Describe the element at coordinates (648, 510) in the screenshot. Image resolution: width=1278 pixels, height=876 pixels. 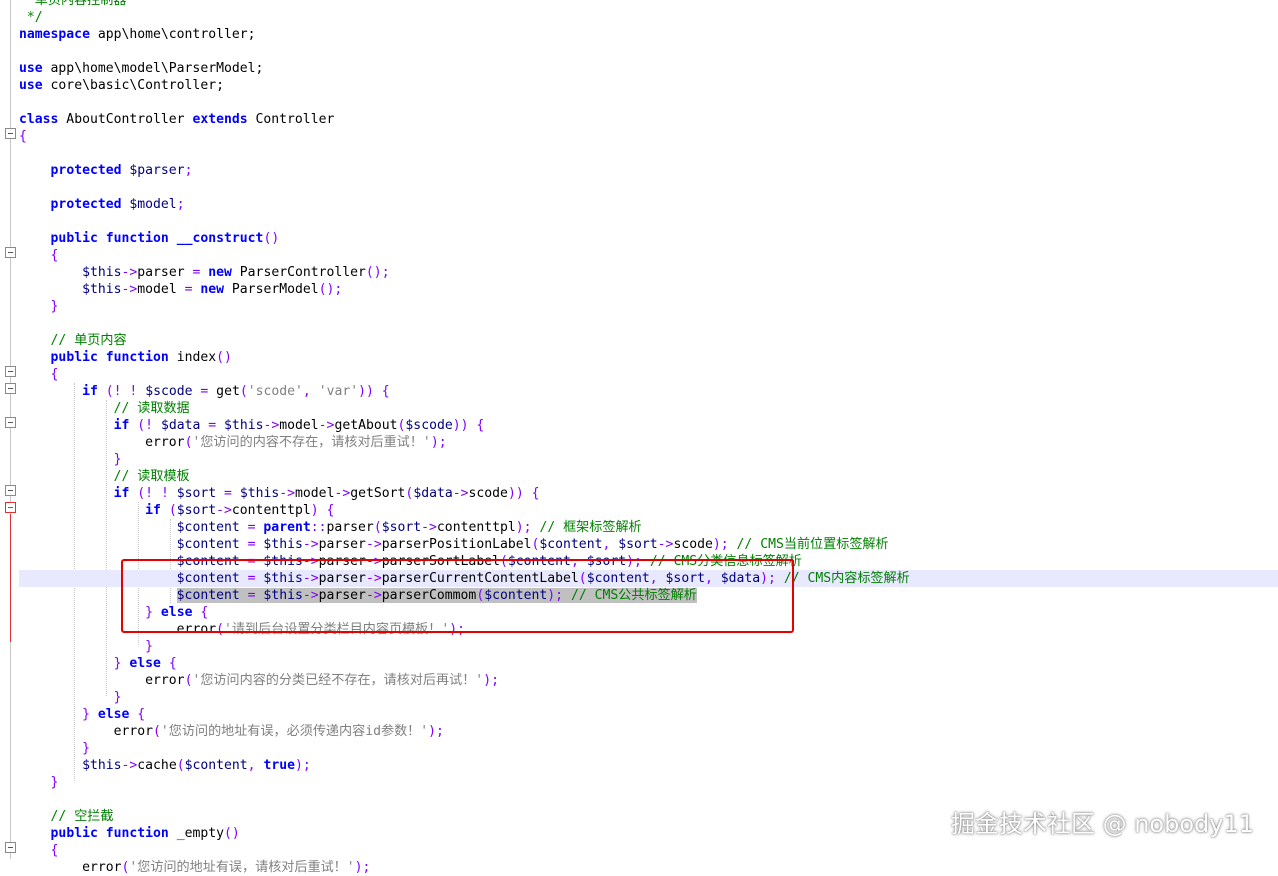
I see `code-line: if ($sort->contenttpl) {` at that location.